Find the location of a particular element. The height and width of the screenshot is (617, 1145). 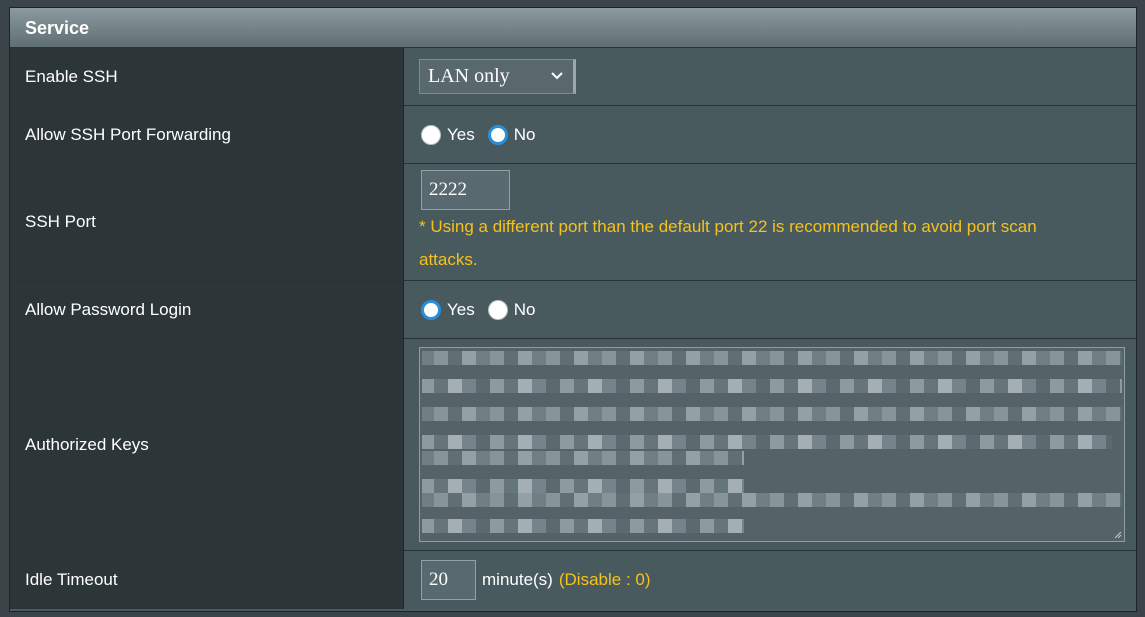

section-title: Service is located at coordinates (573, 28).